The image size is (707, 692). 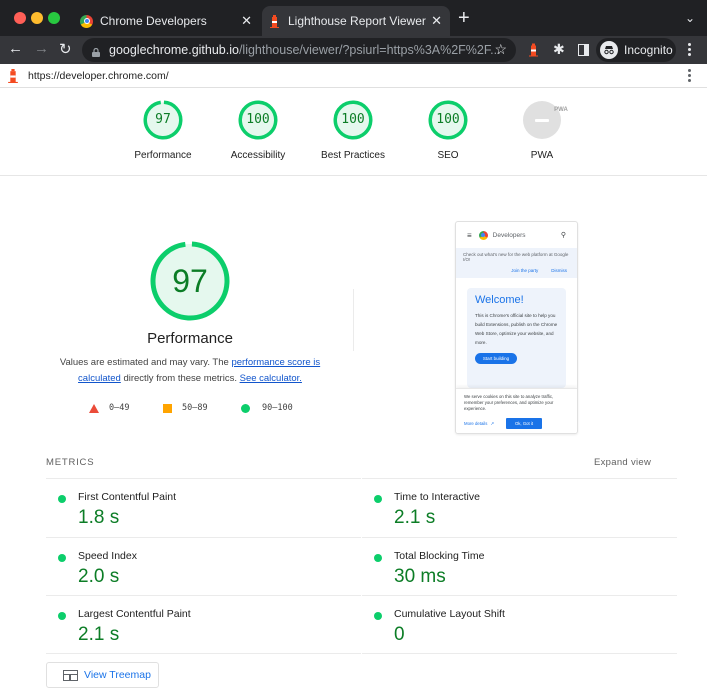 What do you see at coordinates (559, 270) in the screenshot?
I see `dismiss-link: Dismiss` at bounding box center [559, 270].